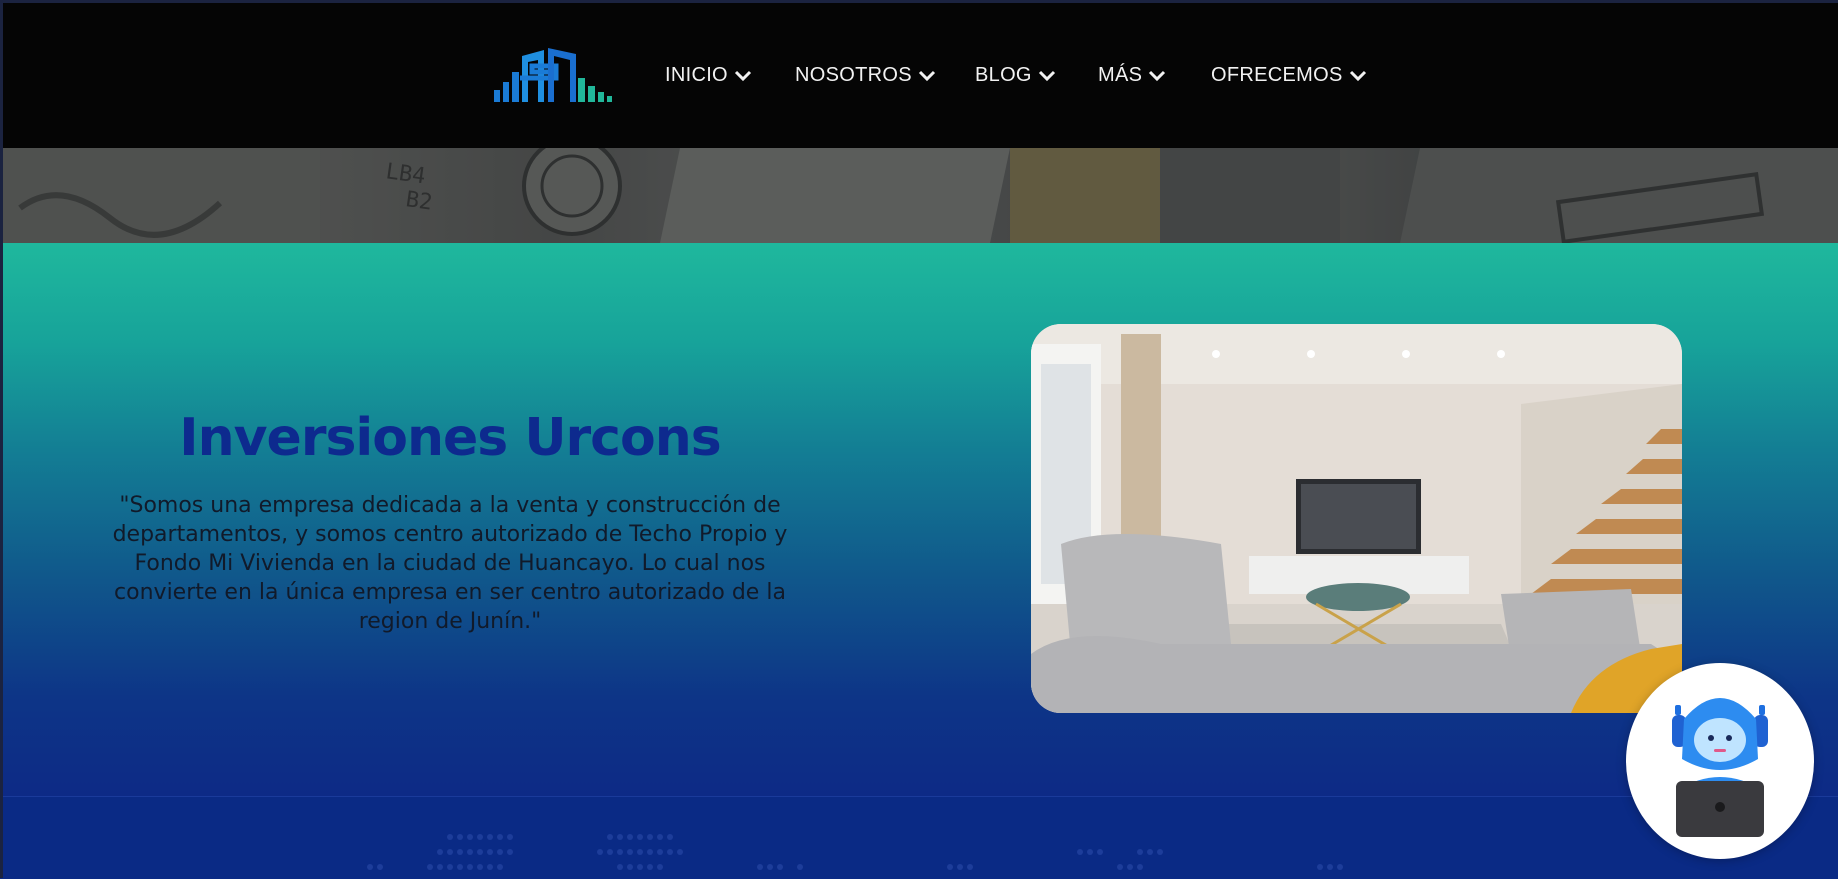 Image resolution: width=1838 pixels, height=879 pixels. Describe the element at coordinates (1003, 75) in the screenshot. I see `nav-label: BLOG` at that location.